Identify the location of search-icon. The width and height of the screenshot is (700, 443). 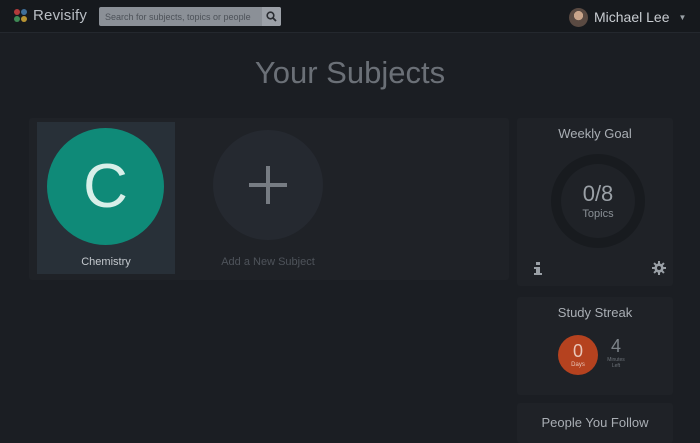
(271, 16).